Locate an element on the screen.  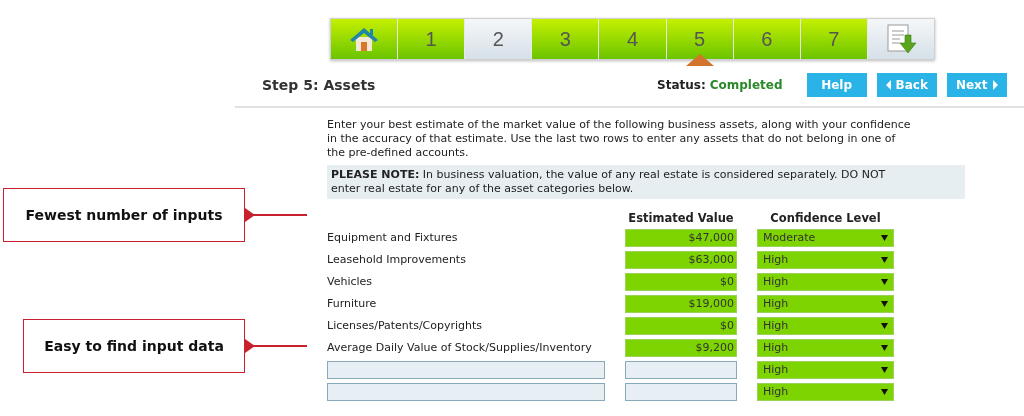
value-field: $19,000 is located at coordinates (681, 304).